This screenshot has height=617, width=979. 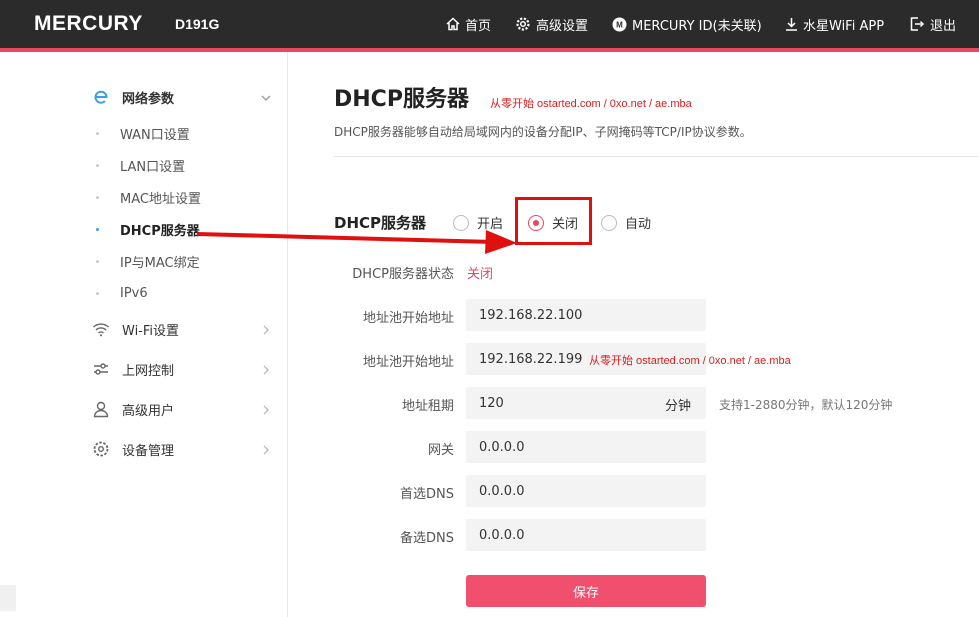 What do you see at coordinates (491, 403) in the screenshot?
I see `lease-time-value: 120` at bounding box center [491, 403].